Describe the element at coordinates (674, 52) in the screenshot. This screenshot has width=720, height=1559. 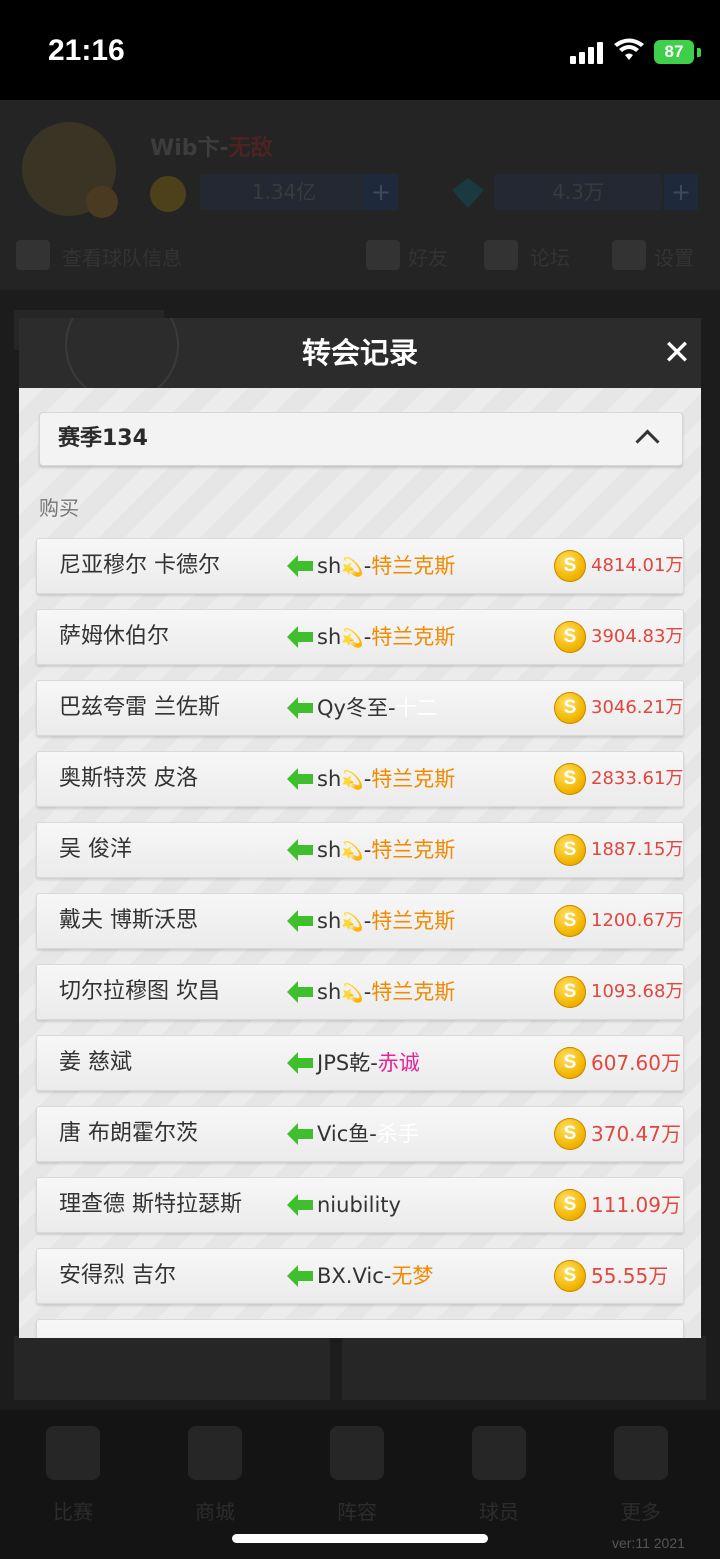
I see `battery-icon: 87` at that location.